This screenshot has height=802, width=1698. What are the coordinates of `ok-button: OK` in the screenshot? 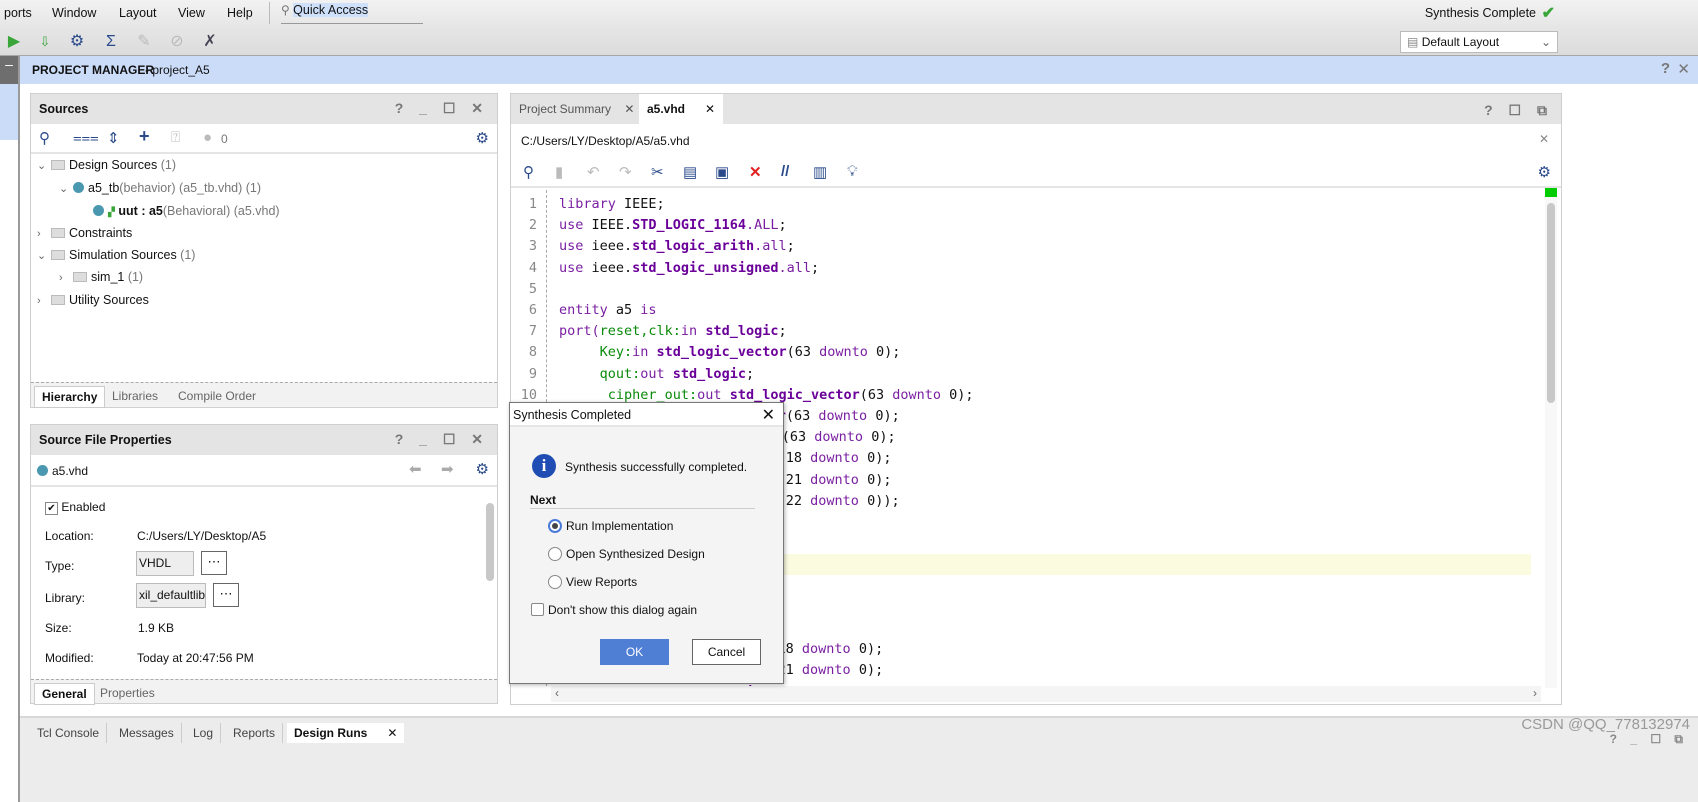 It's located at (634, 652).